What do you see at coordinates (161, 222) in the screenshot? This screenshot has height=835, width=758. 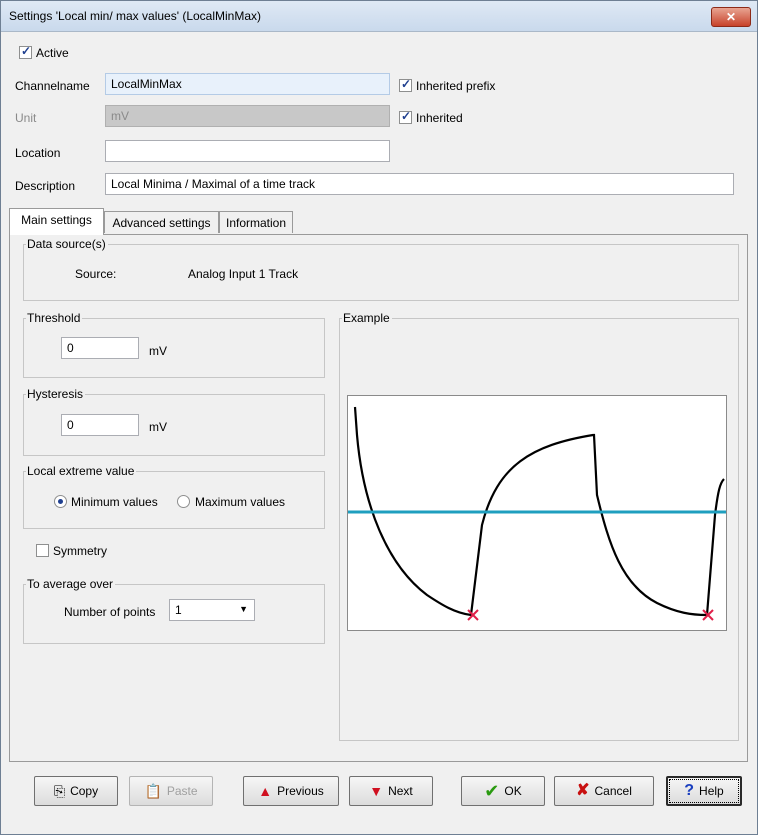 I see `tab-advanced-settings: Advanced settings` at bounding box center [161, 222].